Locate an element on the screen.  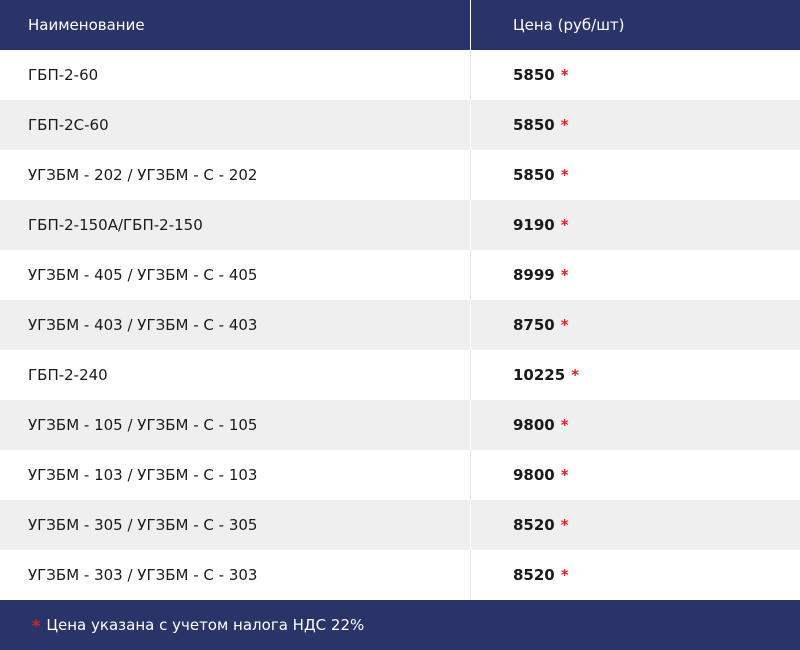
product-name: УГЗБМ - 305 / УГЗБМ - С - 305 is located at coordinates (235, 525).